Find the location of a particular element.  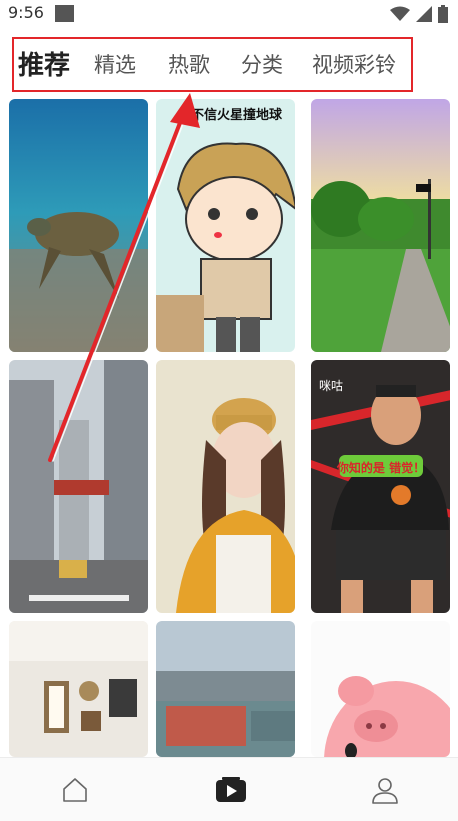

tab-featured: 精选 is located at coordinates (115, 64).